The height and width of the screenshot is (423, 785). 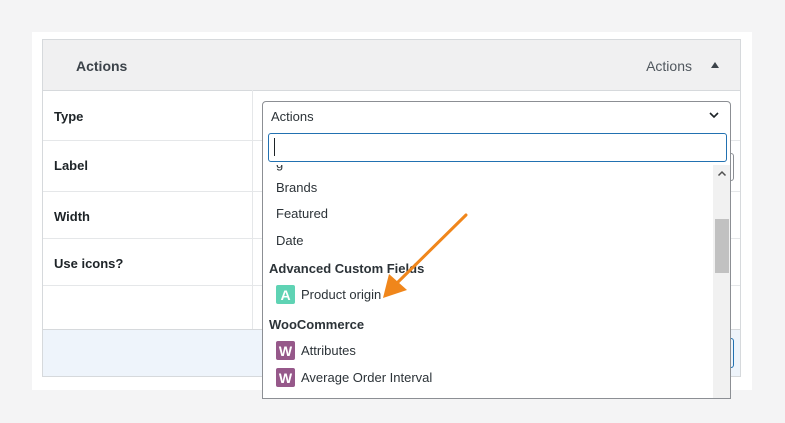 What do you see at coordinates (722, 246) in the screenshot?
I see `scrollbar-thumb` at bounding box center [722, 246].